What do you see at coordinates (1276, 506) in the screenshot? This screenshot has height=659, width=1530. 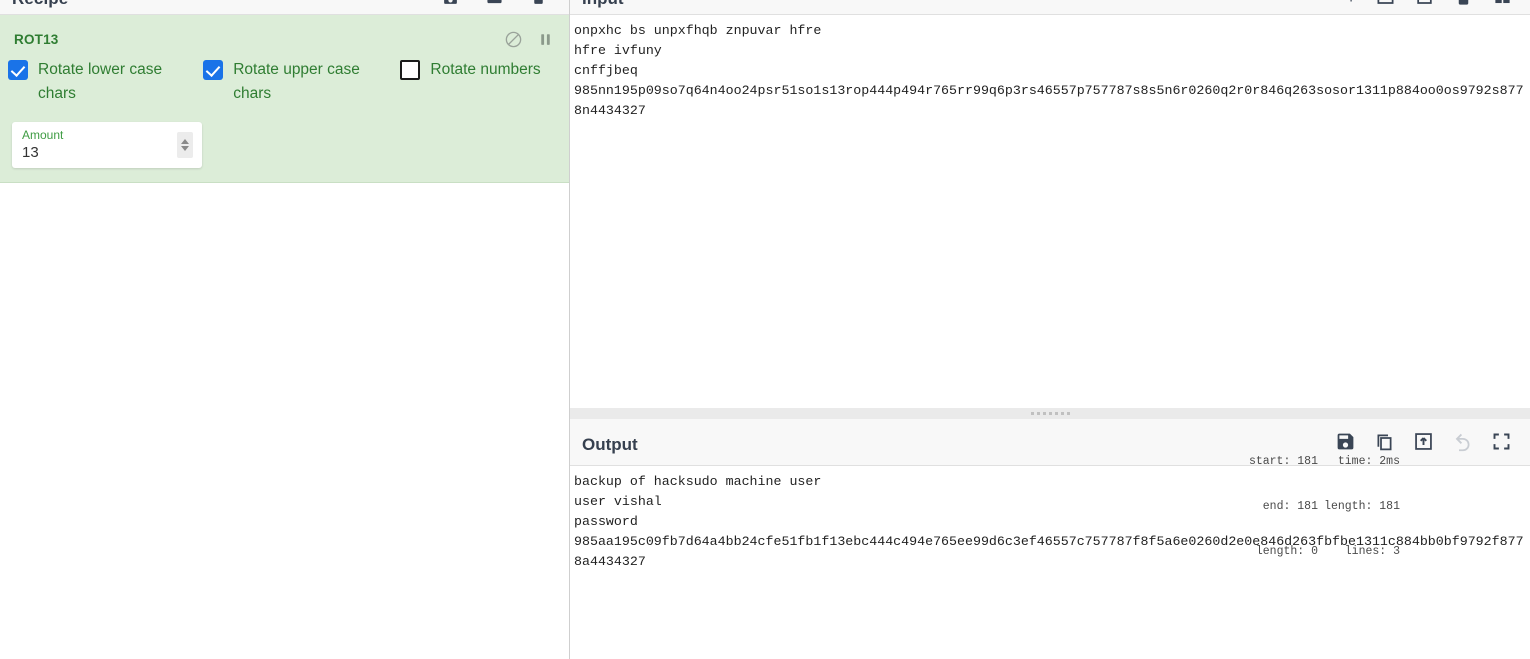 I see `output-end-label: end:` at bounding box center [1276, 506].